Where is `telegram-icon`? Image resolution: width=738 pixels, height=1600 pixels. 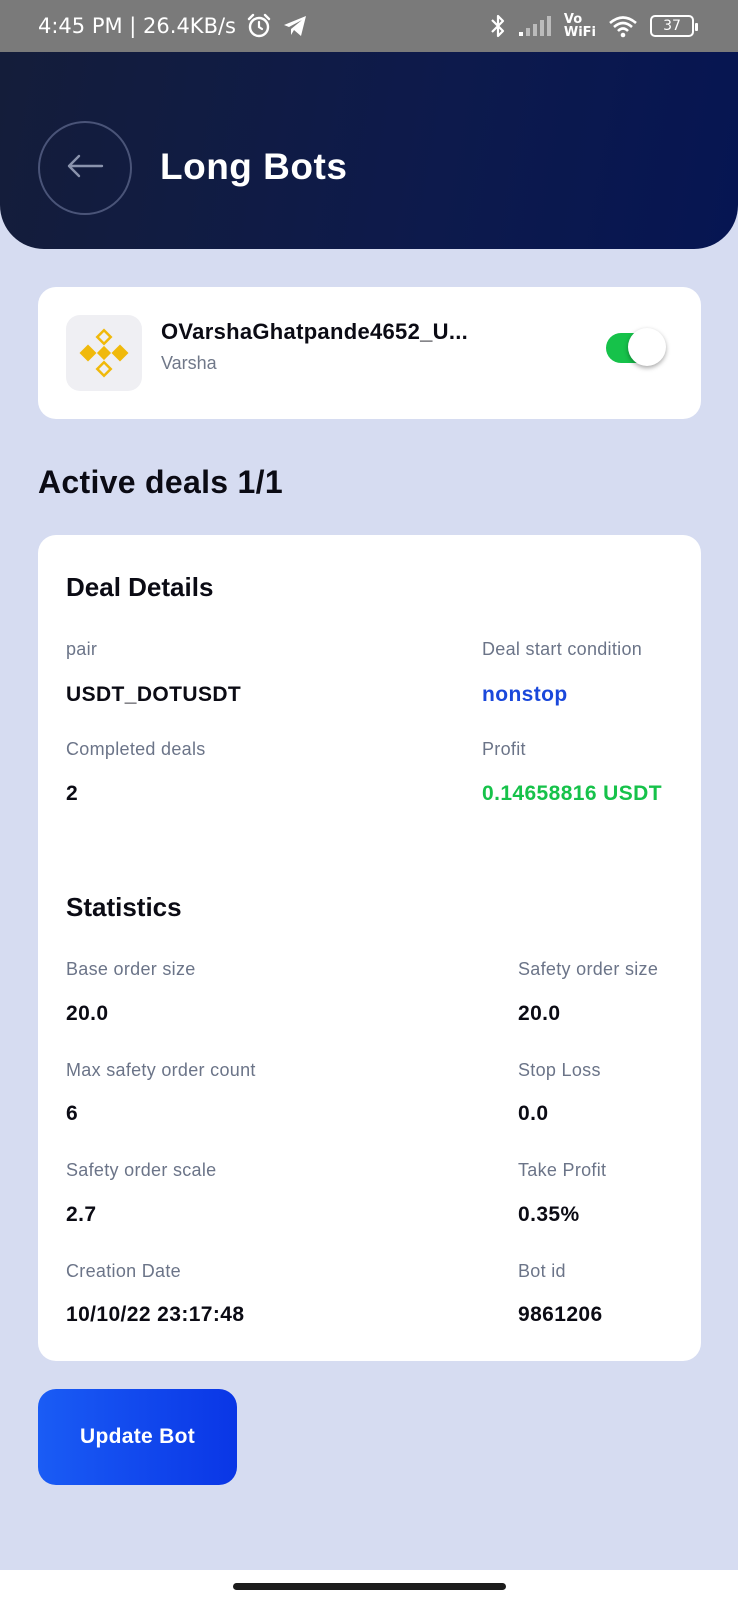 telegram-icon is located at coordinates (295, 26).